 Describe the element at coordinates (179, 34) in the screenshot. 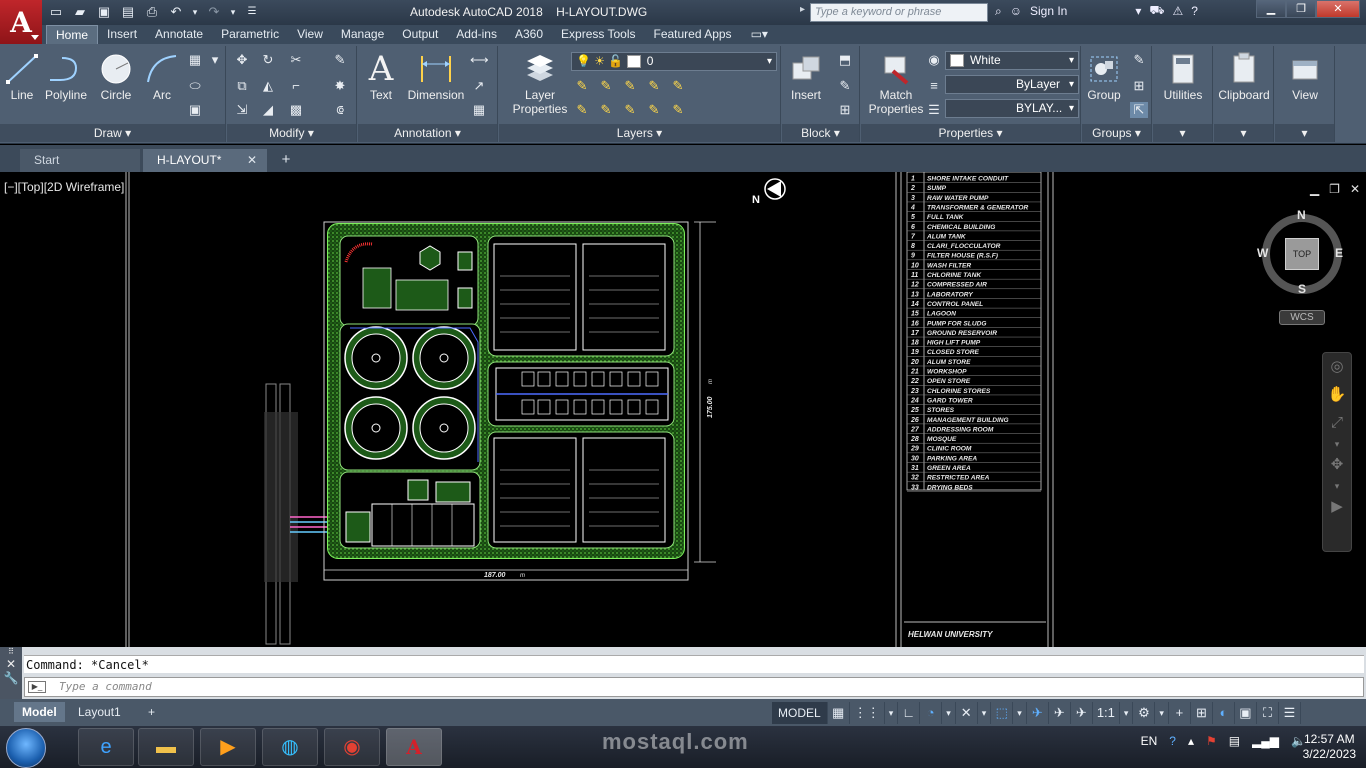

I see `tab-annotate: Annotate` at that location.